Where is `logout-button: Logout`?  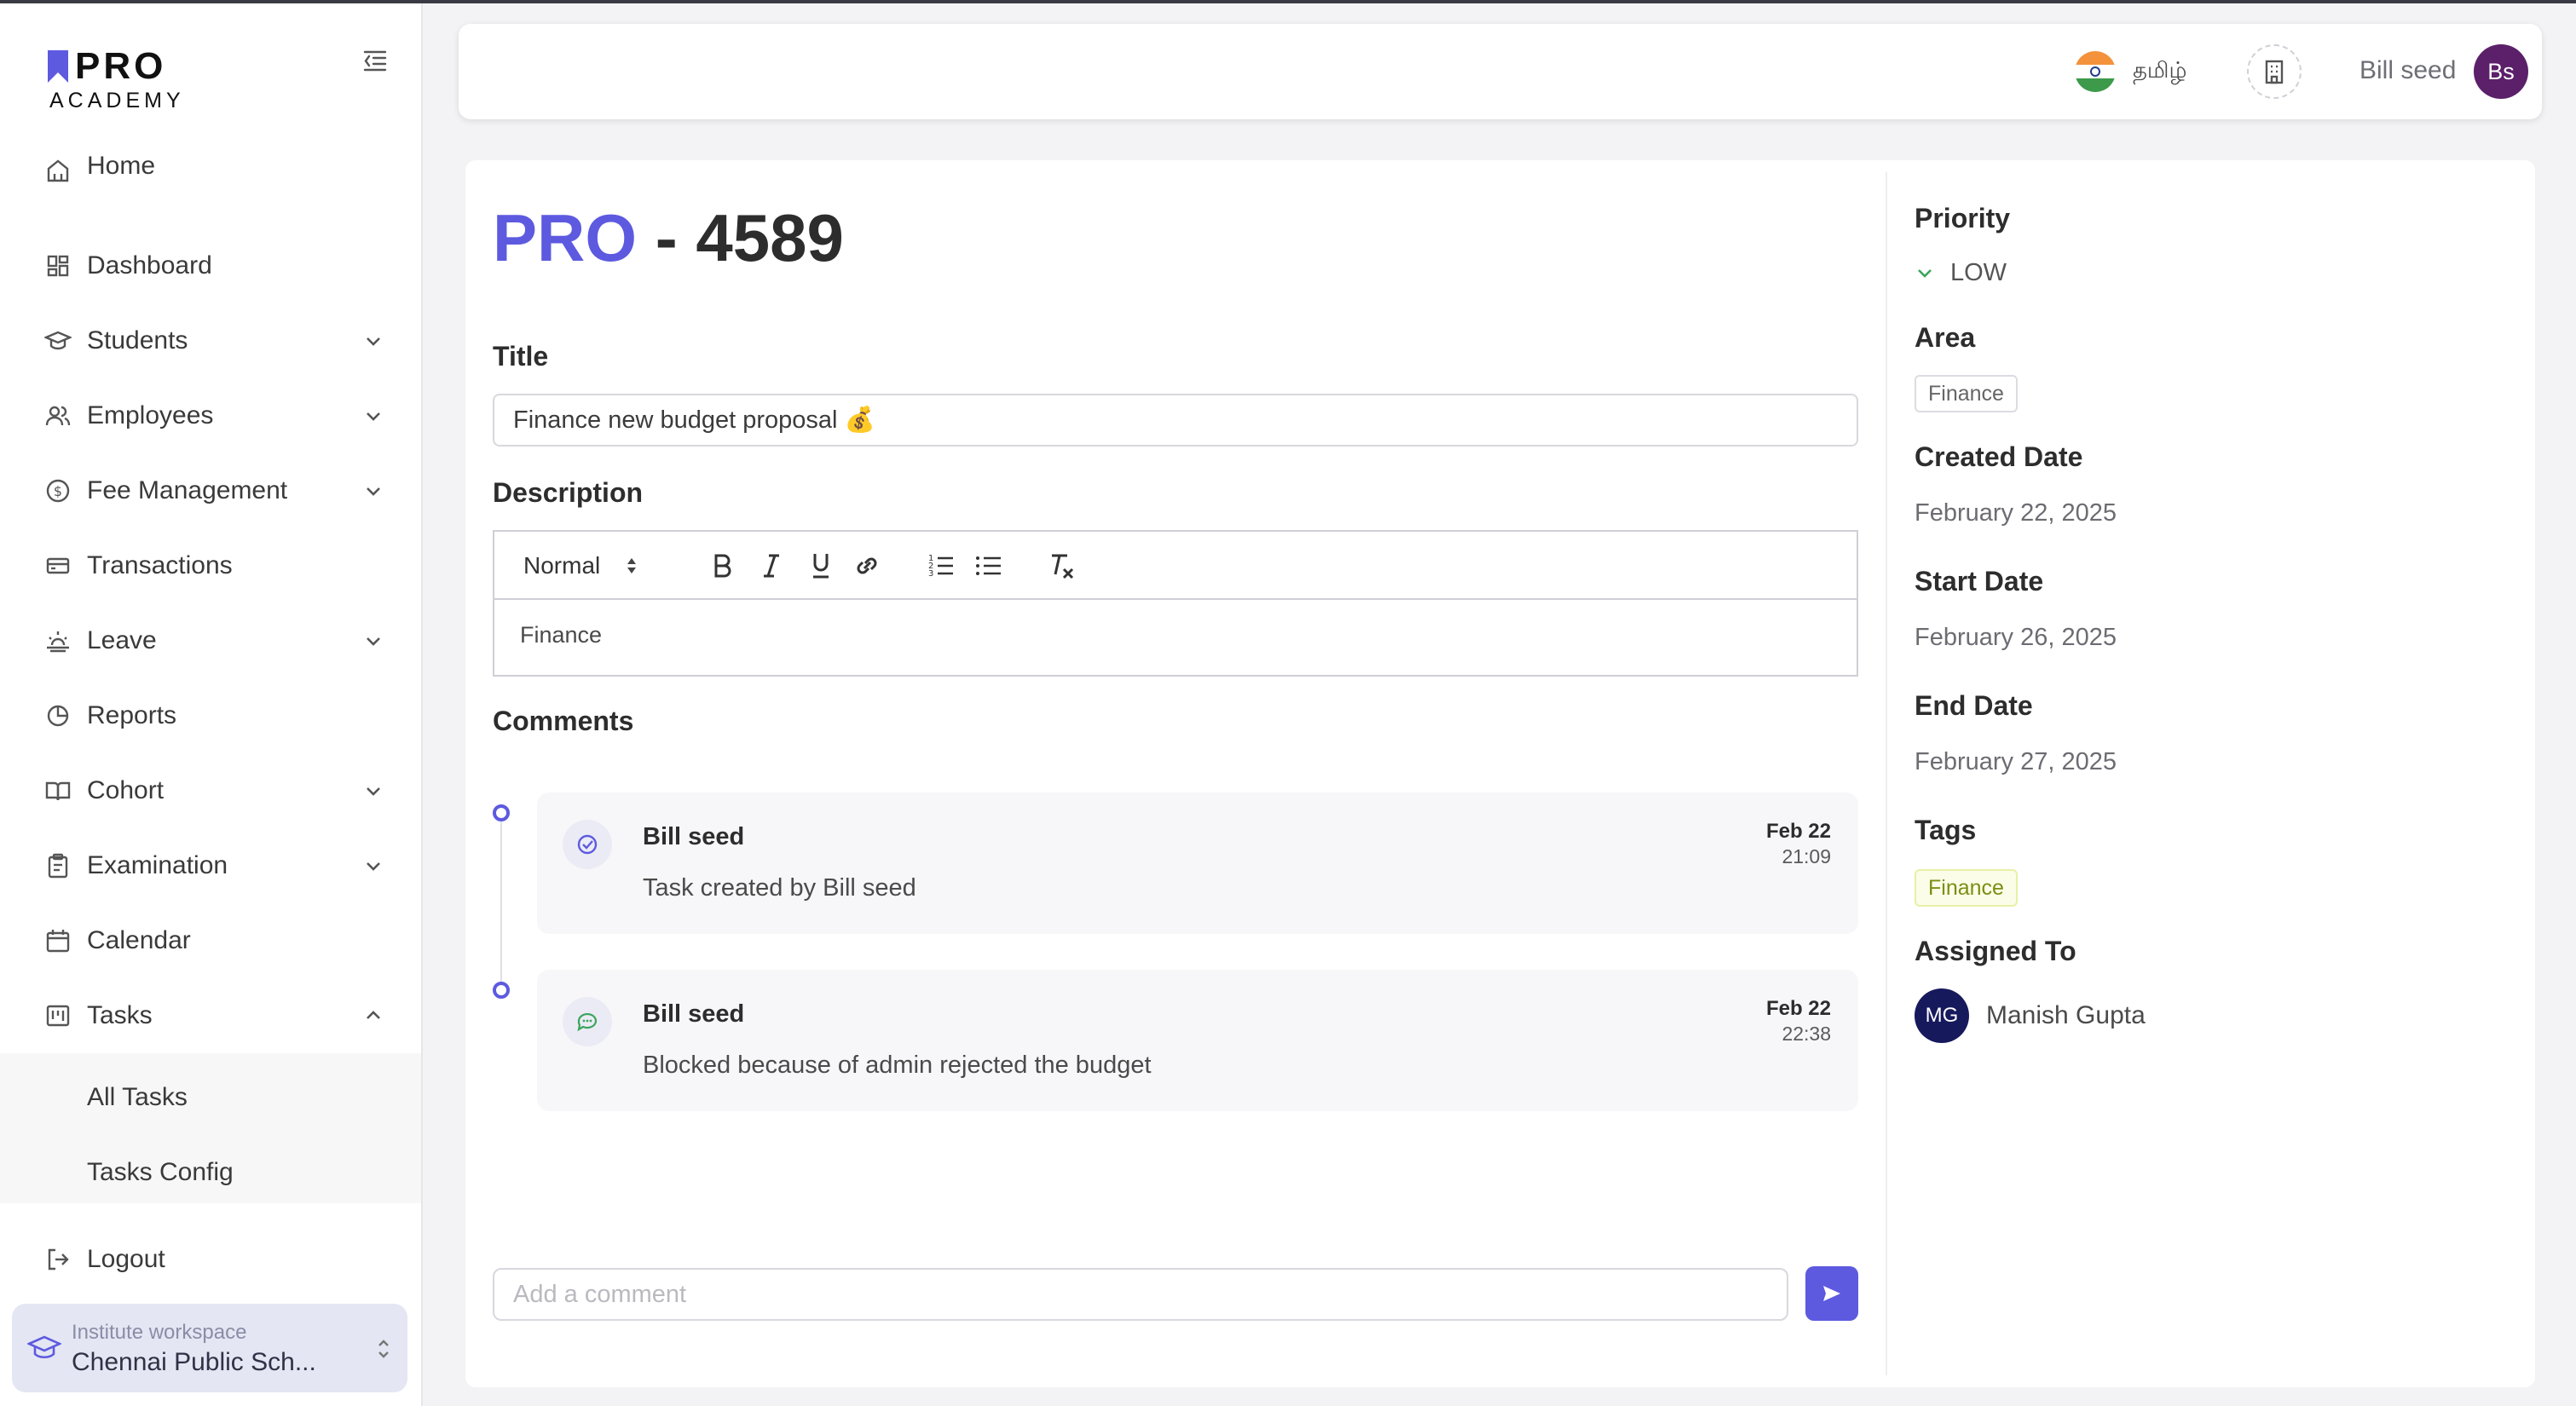 logout-button: Logout is located at coordinates (210, 1259).